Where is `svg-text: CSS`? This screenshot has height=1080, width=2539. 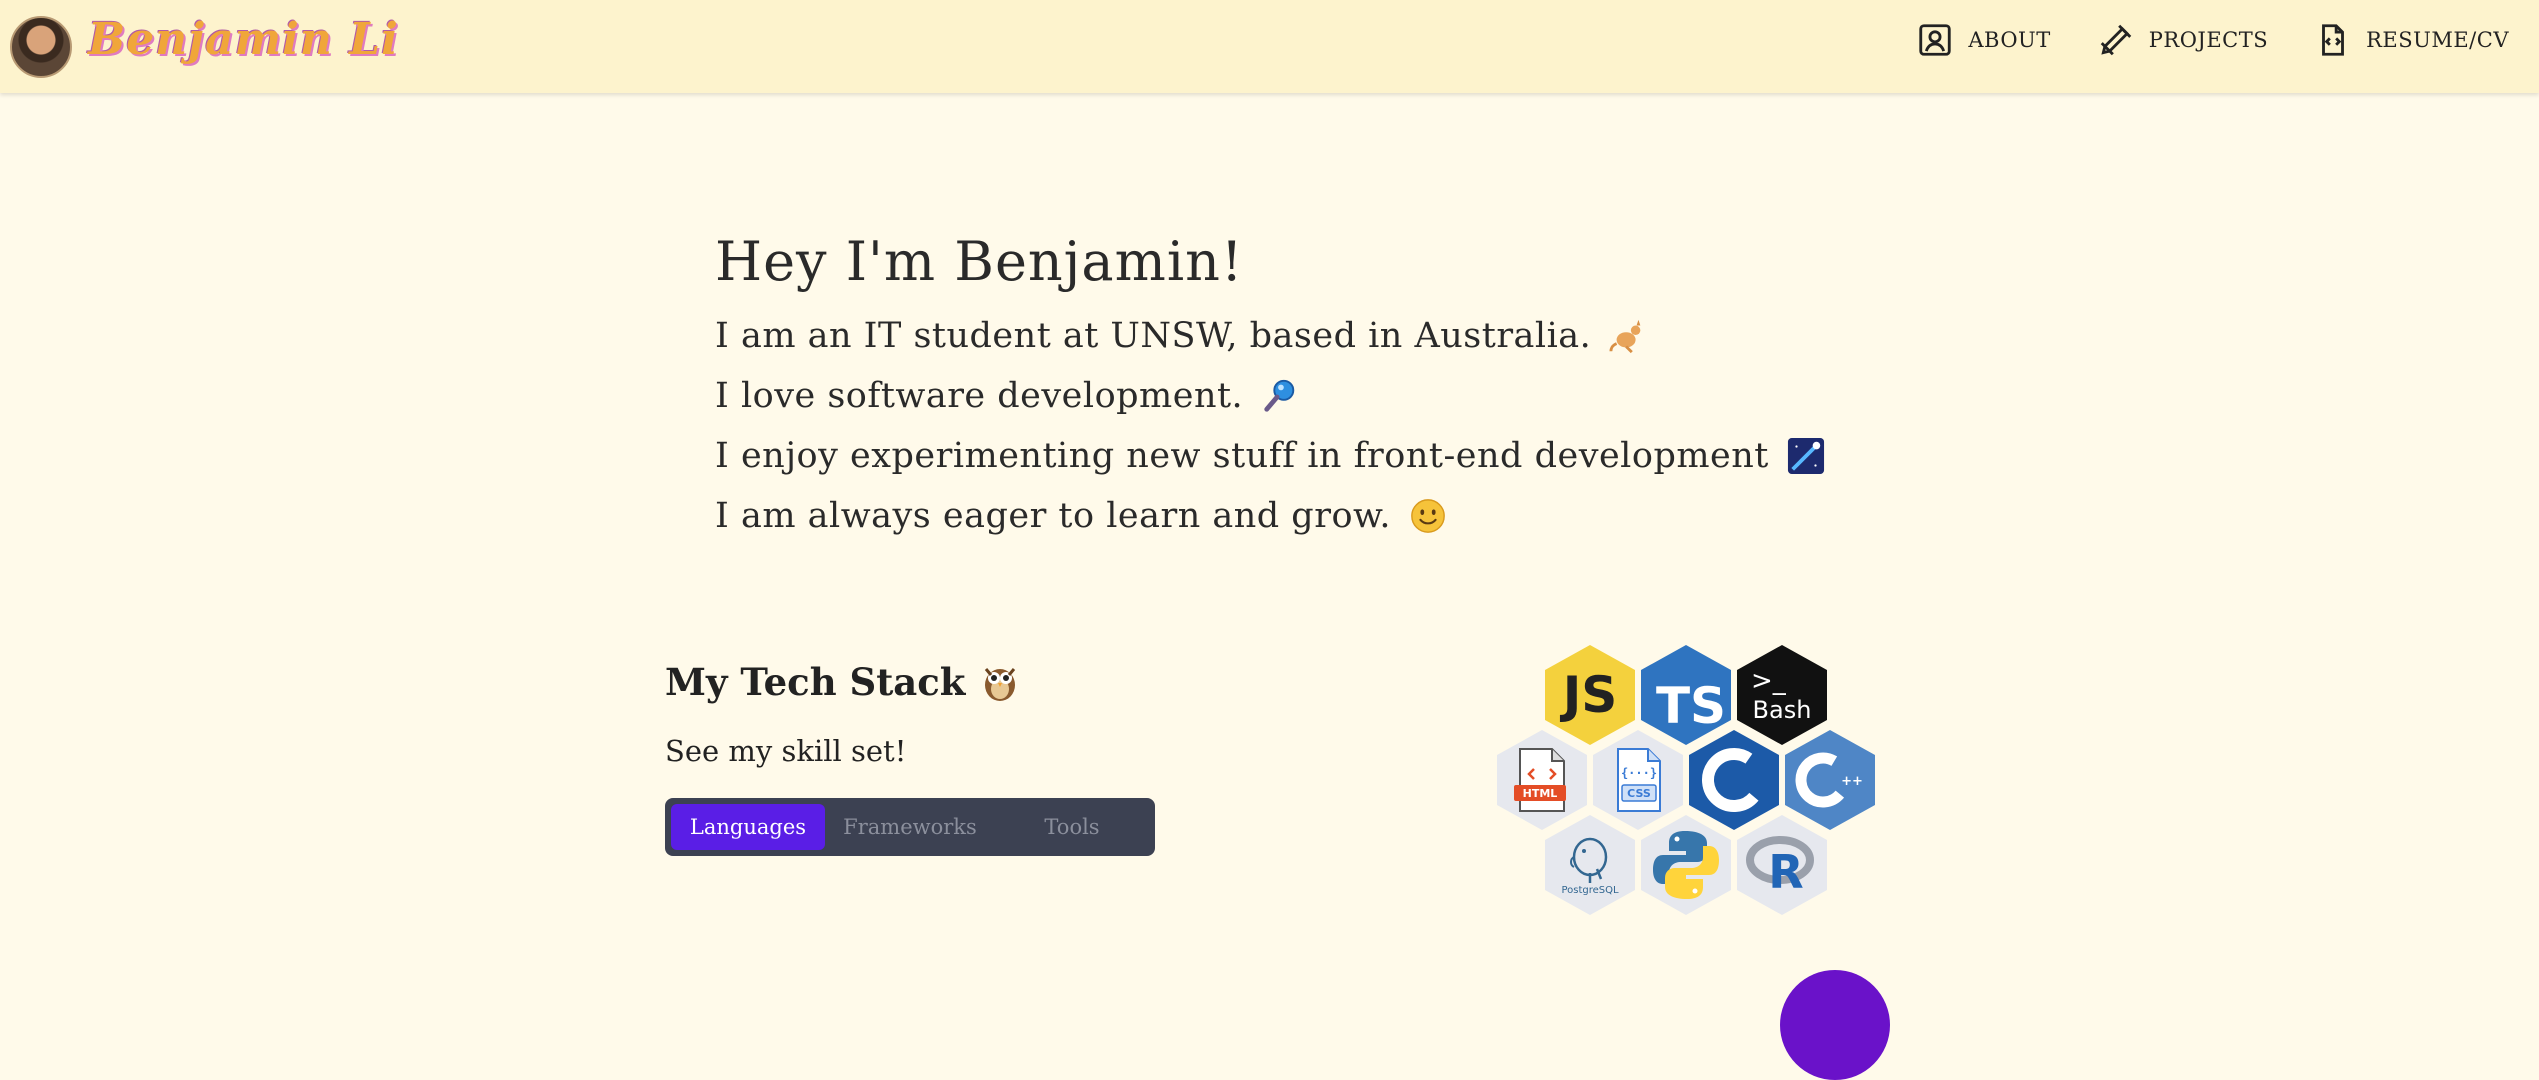
svg-text: CSS is located at coordinates (1639, 793).